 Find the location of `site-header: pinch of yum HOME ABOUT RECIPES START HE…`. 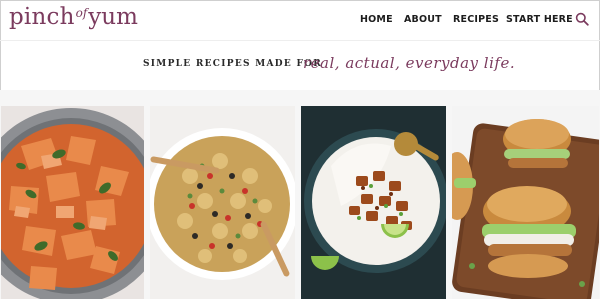

site-header: pinch of yum HOME ABOUT RECIPES START HE… is located at coordinates (300, 20).